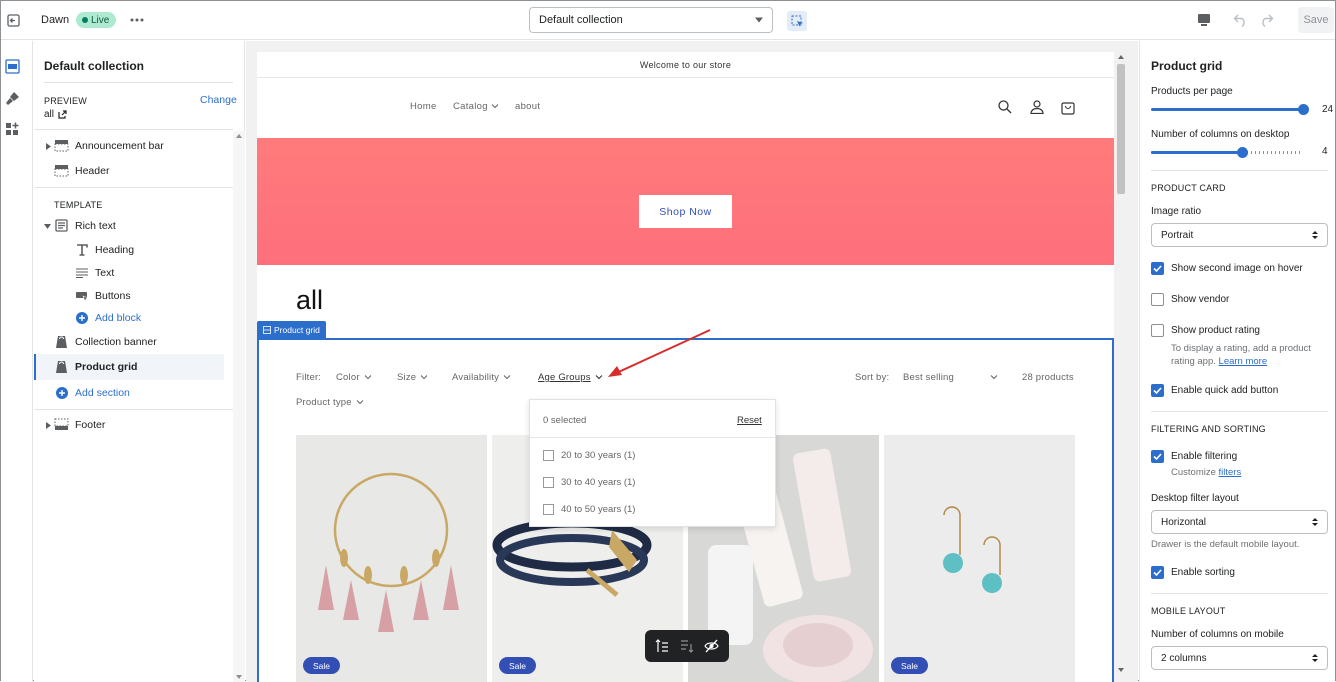 The width and height of the screenshot is (1336, 682). Describe the element at coordinates (354, 377) in the screenshot. I see `filter-color: Color` at that location.